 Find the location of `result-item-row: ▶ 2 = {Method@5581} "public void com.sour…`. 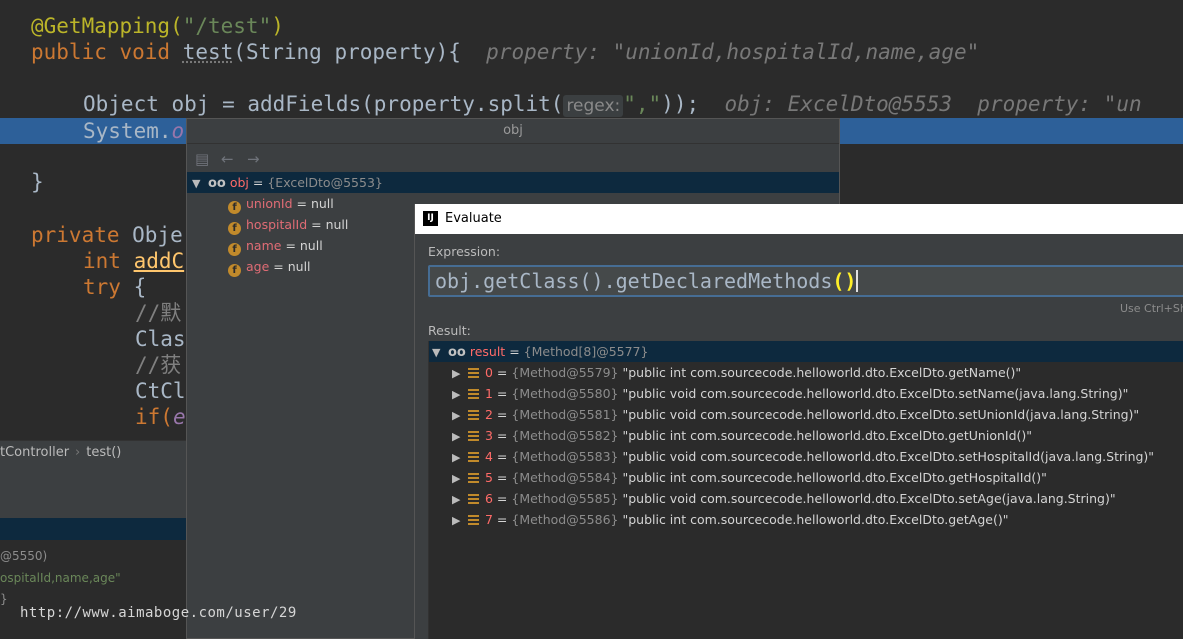

result-item-row: ▶ 2 = {Method@5581} "public void com.sour… is located at coordinates (806, 414).